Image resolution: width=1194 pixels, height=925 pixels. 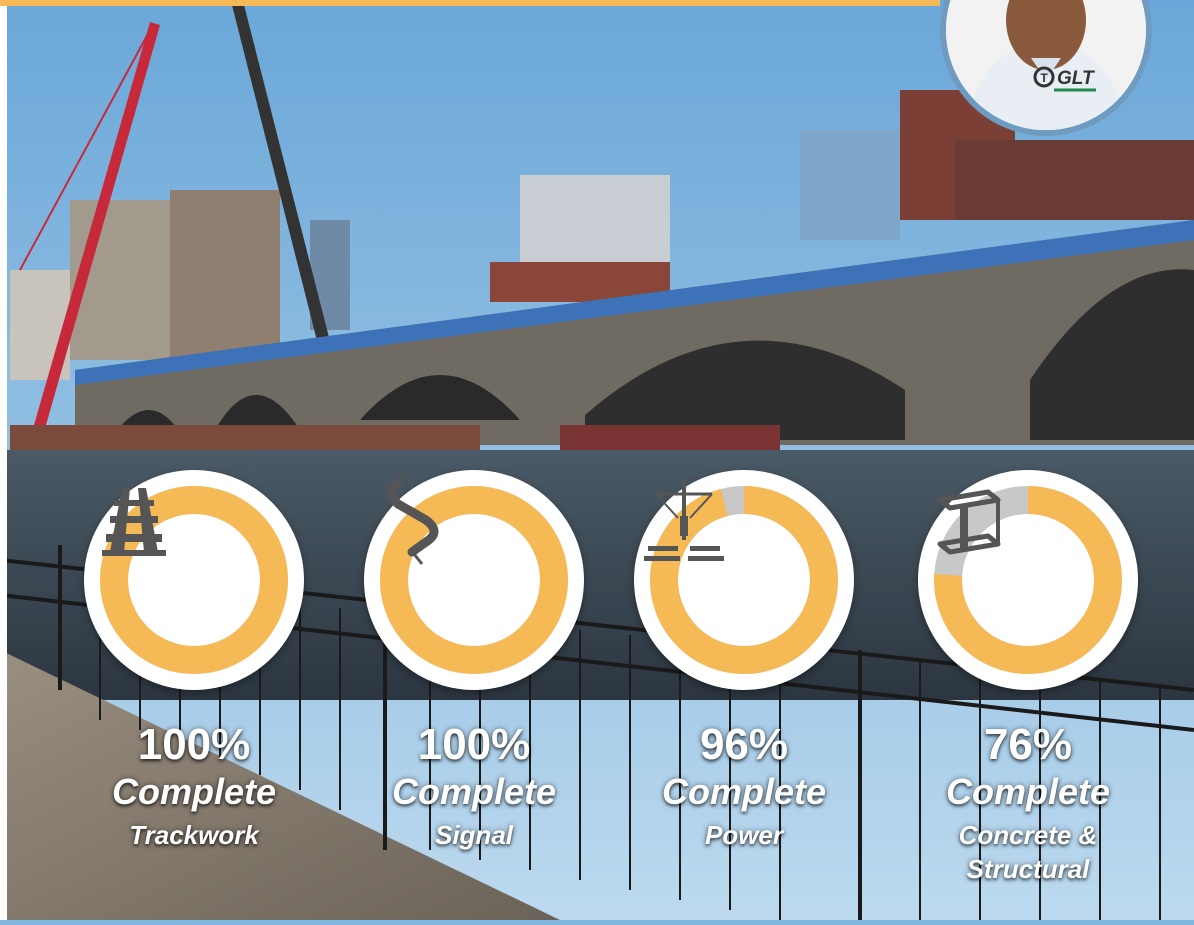 I want to click on metric-power: 96% Complete Power, so click(x=744, y=690).